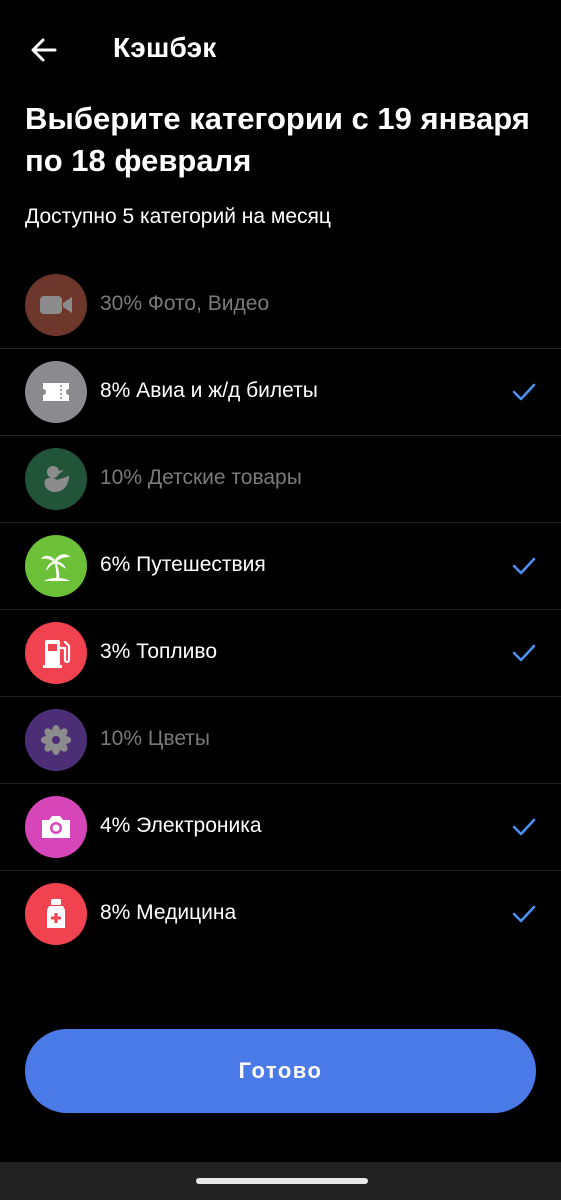 The height and width of the screenshot is (1200, 561). I want to click on category-row-travel: 6% Путешествия, so click(280, 566).